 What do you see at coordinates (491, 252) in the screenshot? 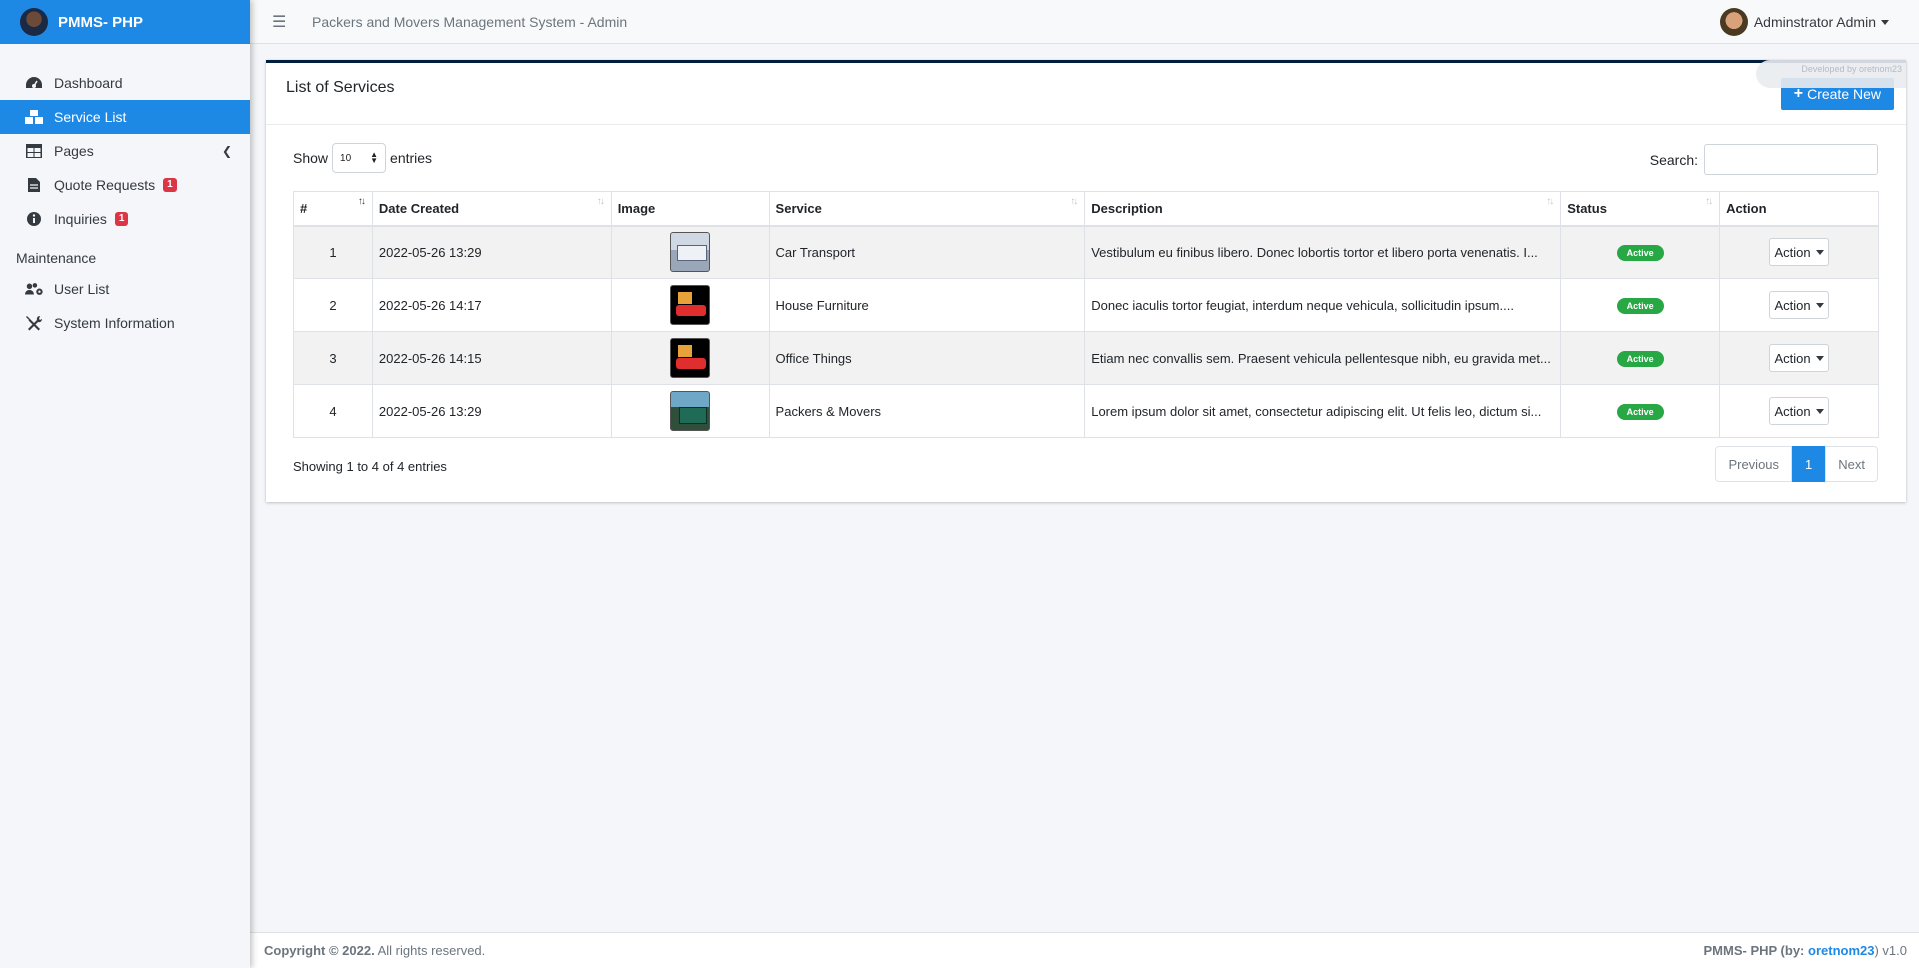
I see `row-date-created: 2022-05-26 13:29` at bounding box center [491, 252].